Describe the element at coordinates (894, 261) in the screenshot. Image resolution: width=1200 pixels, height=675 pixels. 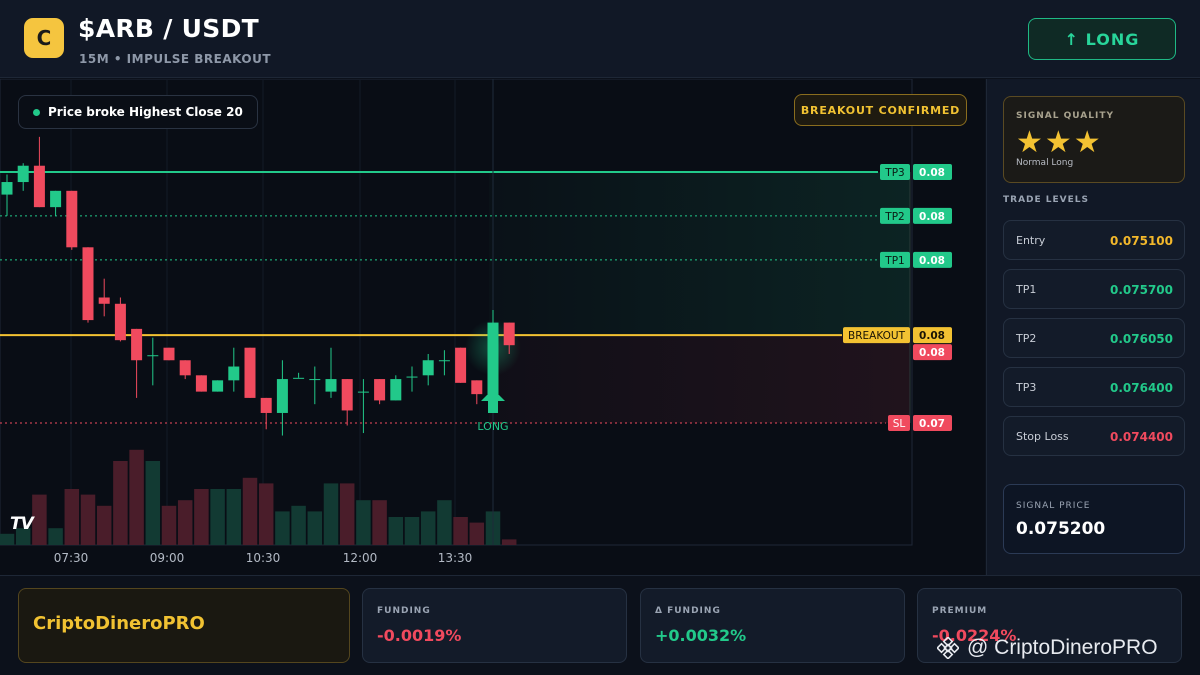
I see `level-tag-name: TP1` at that location.